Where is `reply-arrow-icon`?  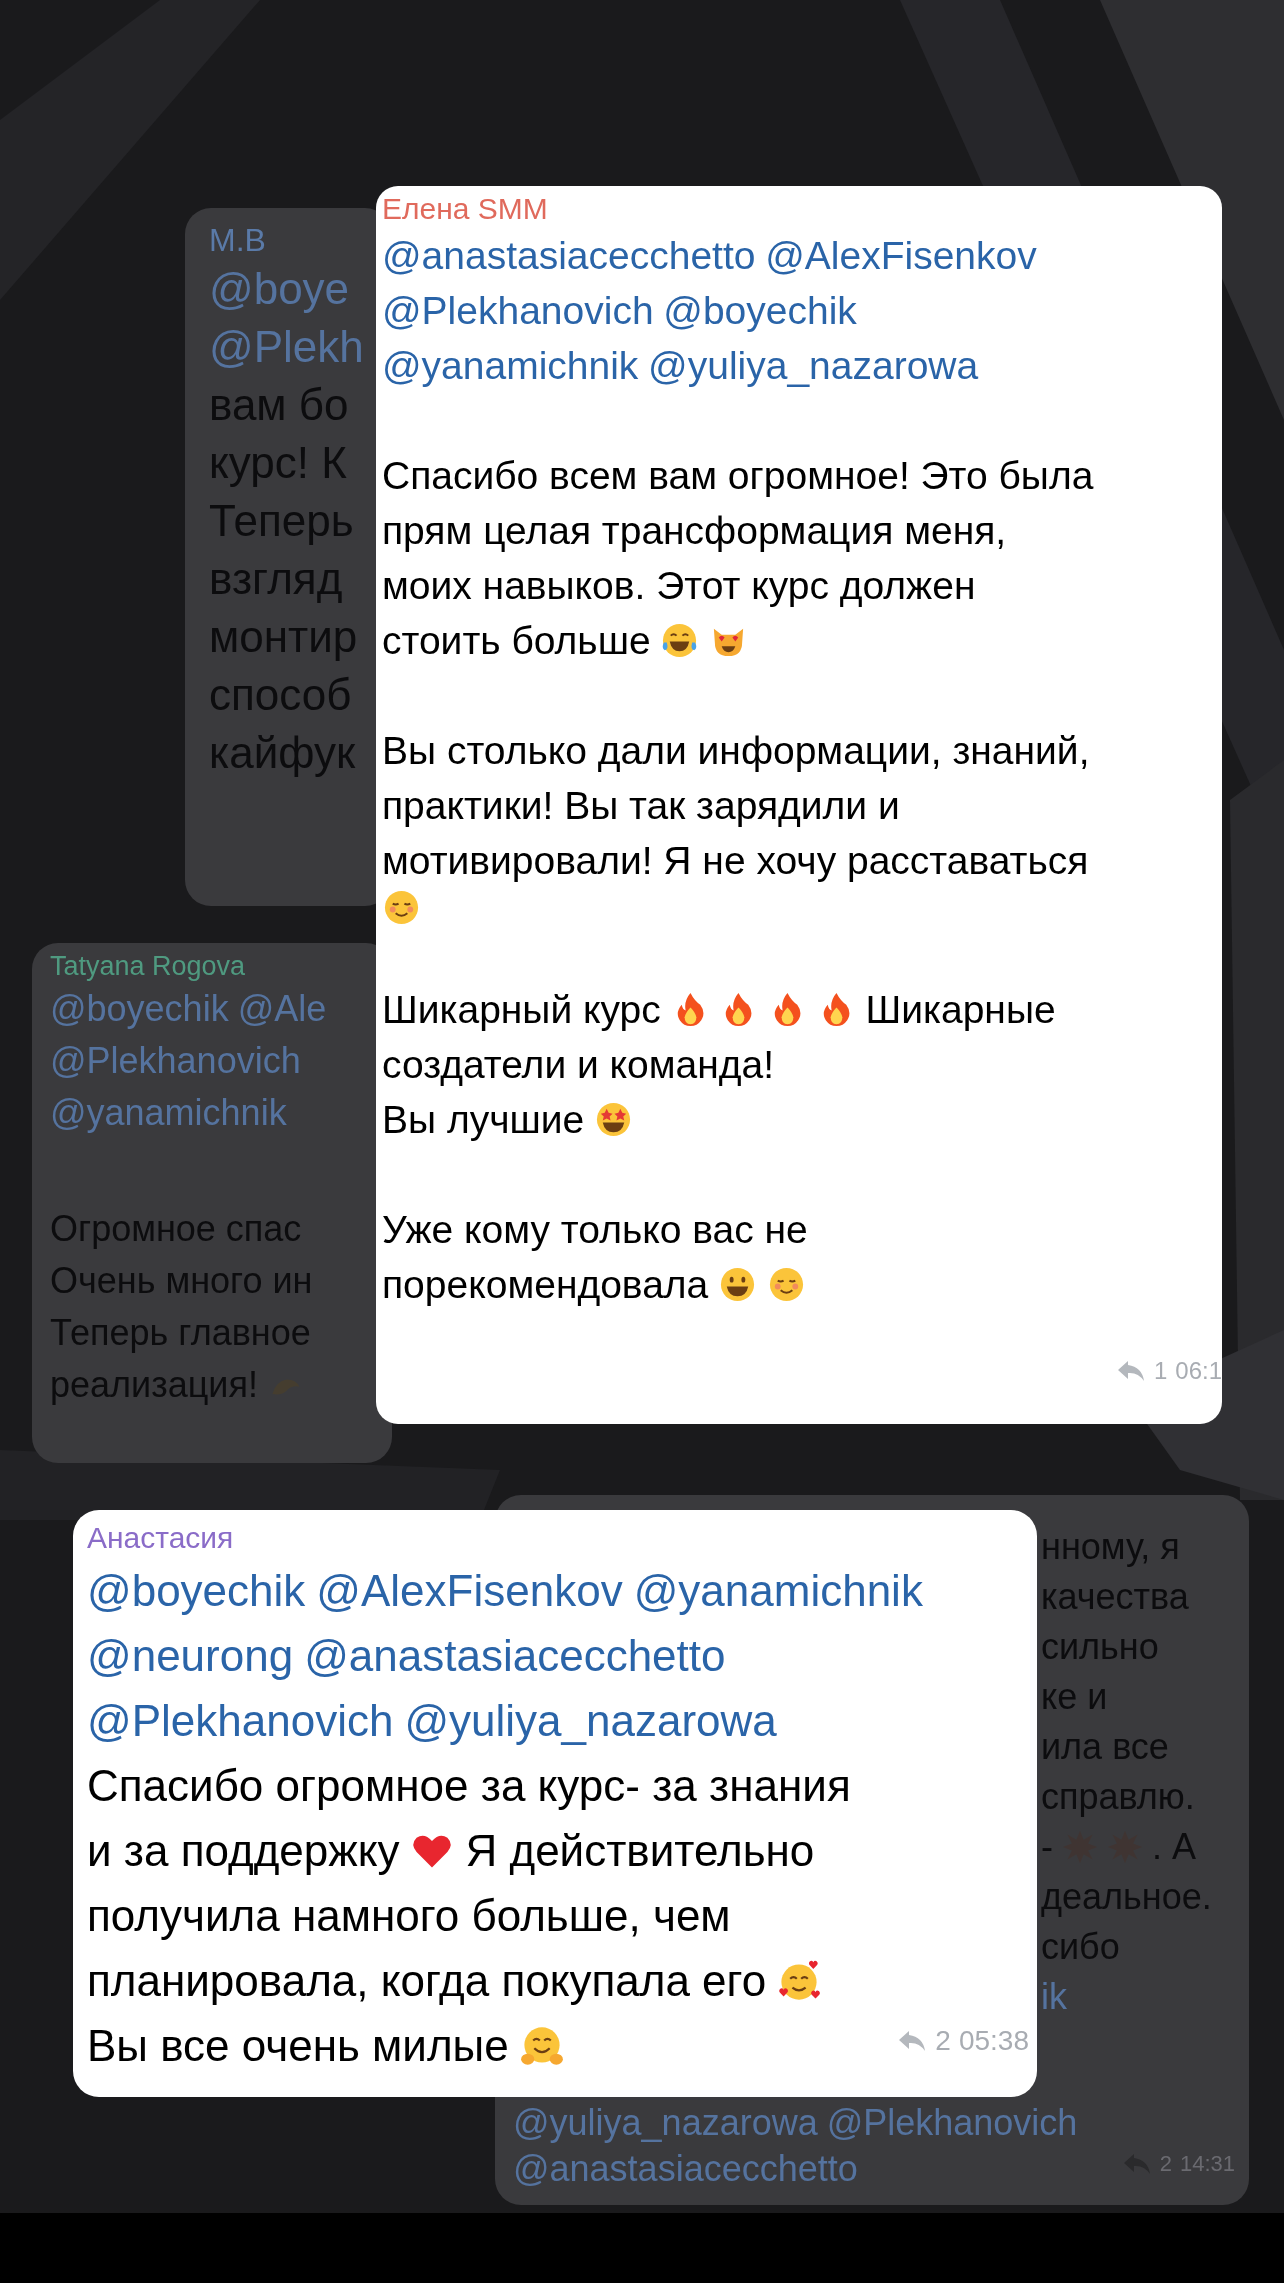 reply-arrow-icon is located at coordinates (912, 2040).